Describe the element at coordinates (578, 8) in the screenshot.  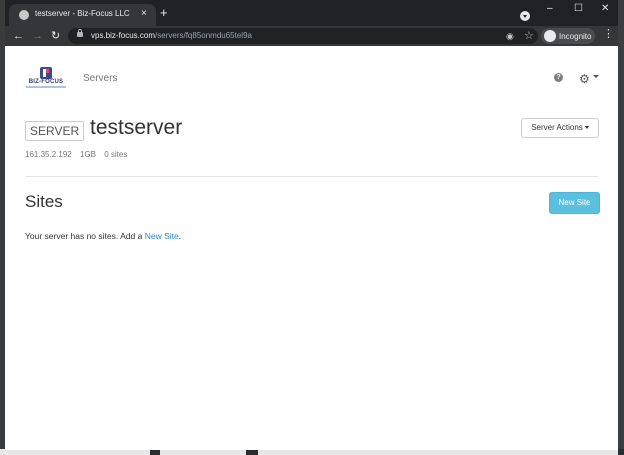
I see `maximize-button: ☐` at that location.